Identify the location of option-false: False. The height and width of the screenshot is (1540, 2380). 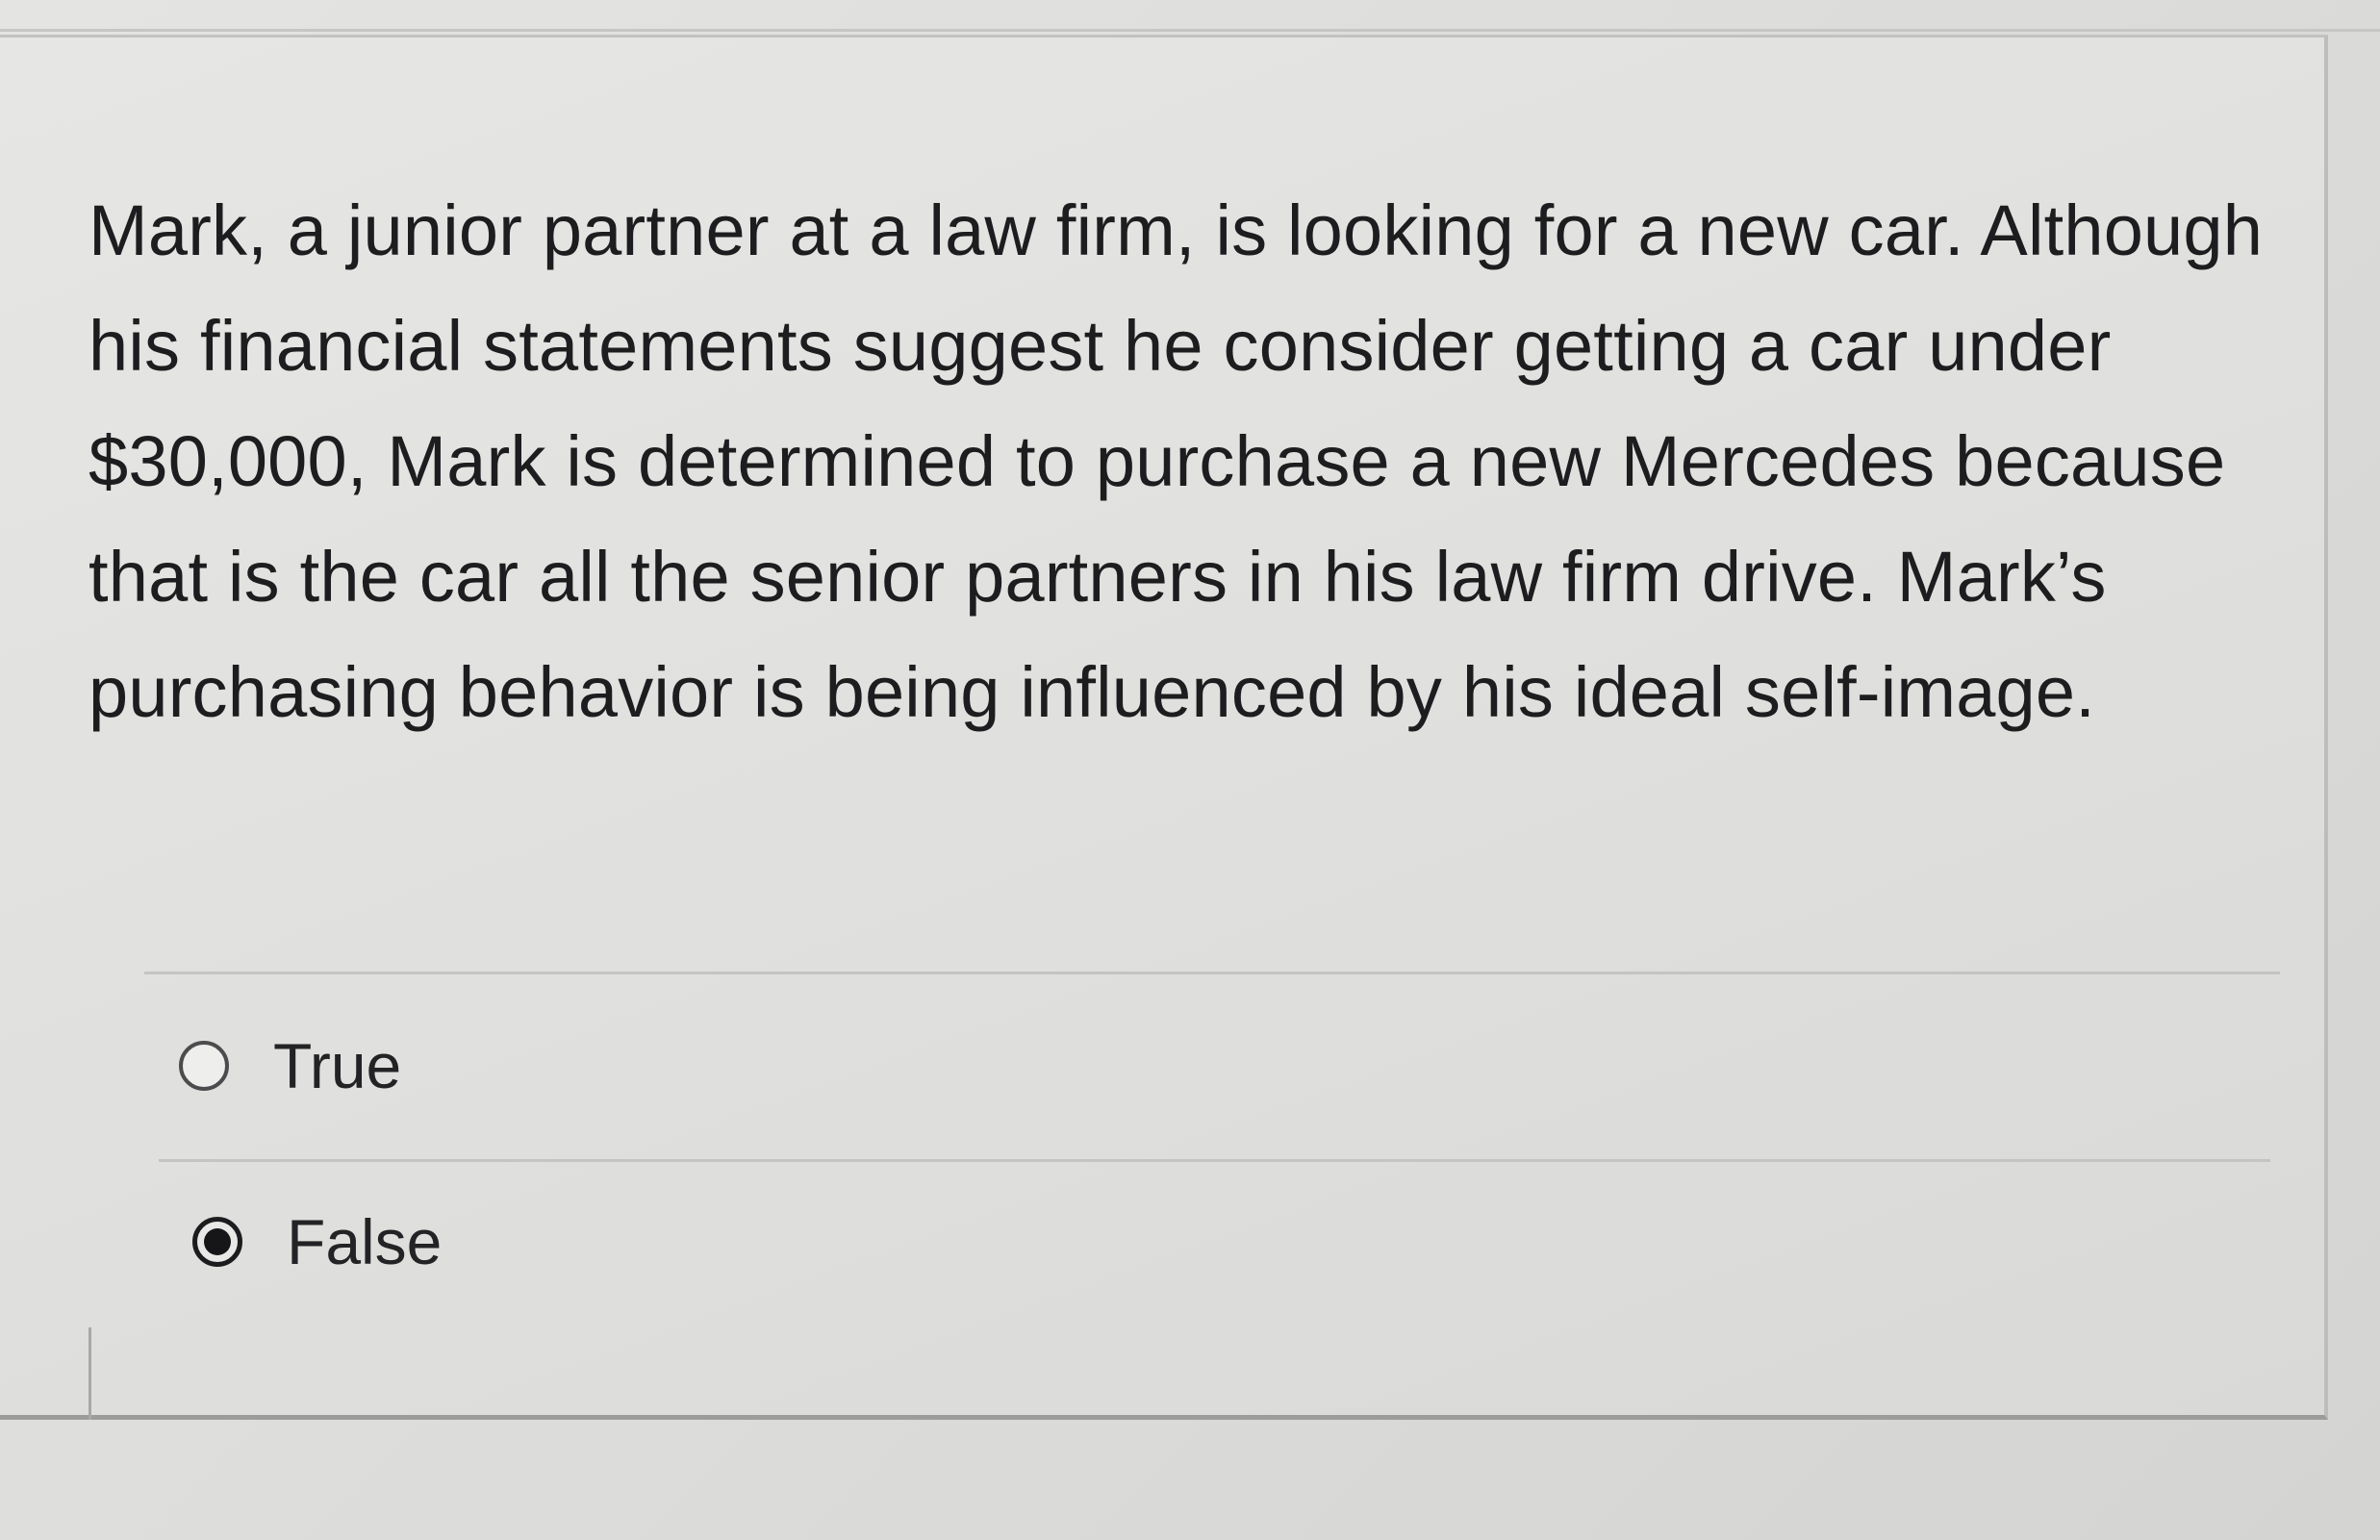
(317, 1242).